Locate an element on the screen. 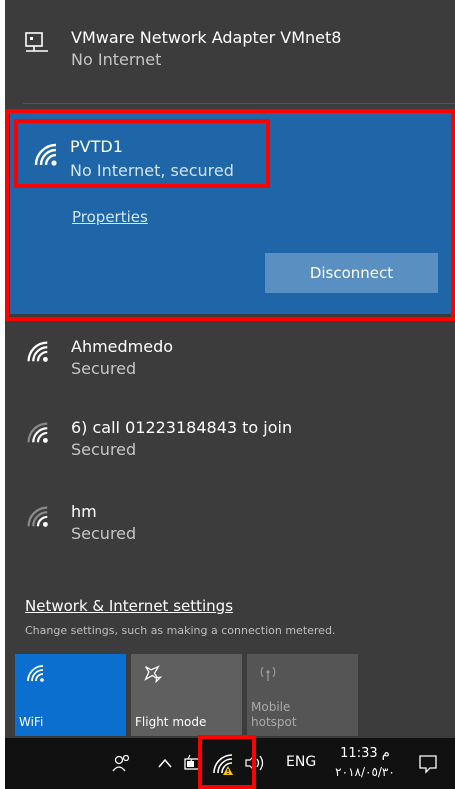 This screenshot has width=455, height=789. volume-icon is located at coordinates (256, 763).